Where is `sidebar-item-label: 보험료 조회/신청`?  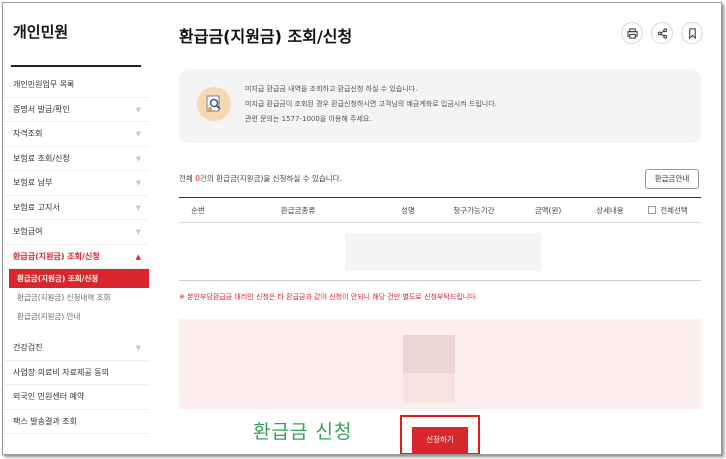 sidebar-item-label: 보험료 조회/신청 is located at coordinates (41, 158).